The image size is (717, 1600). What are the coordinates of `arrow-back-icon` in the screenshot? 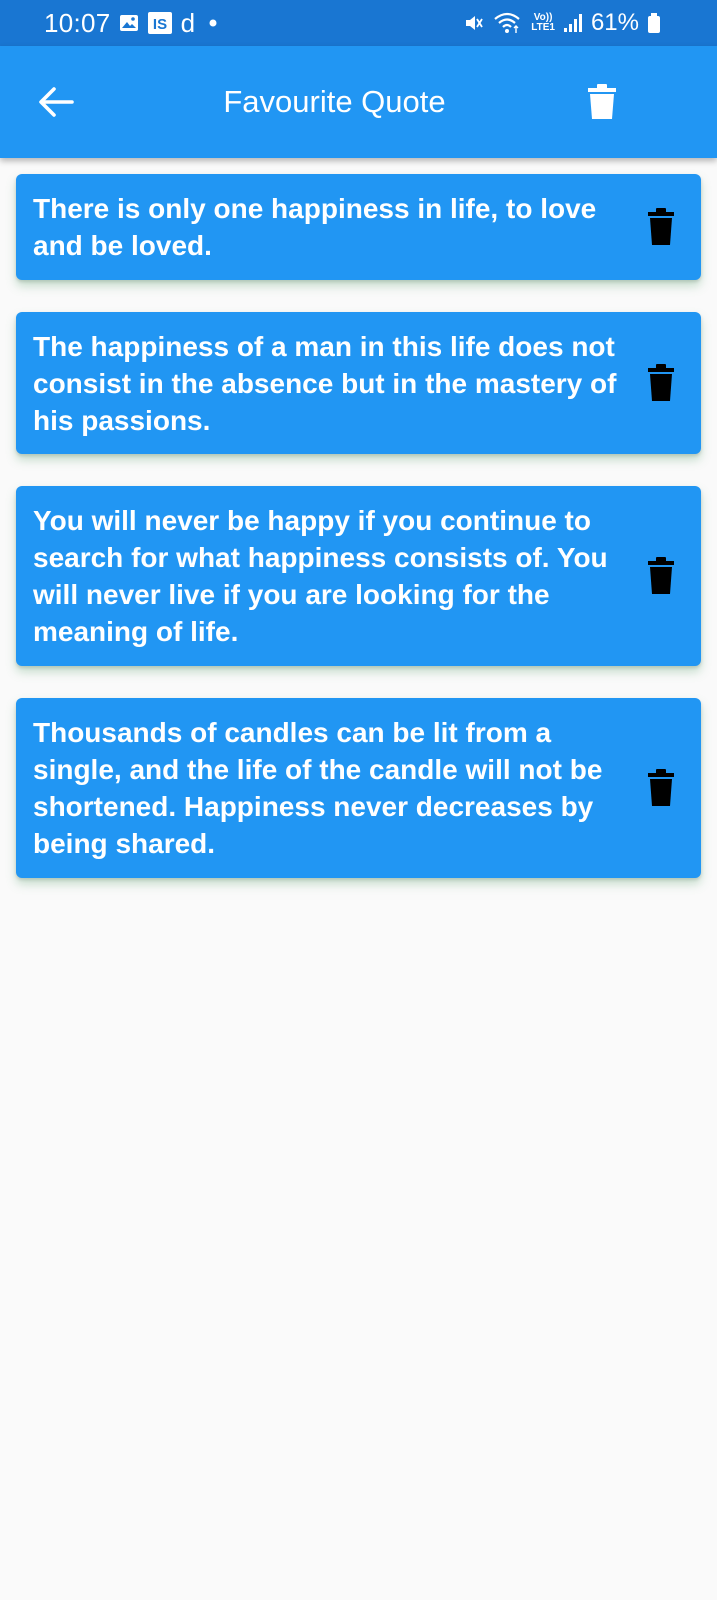 It's located at (56, 102).